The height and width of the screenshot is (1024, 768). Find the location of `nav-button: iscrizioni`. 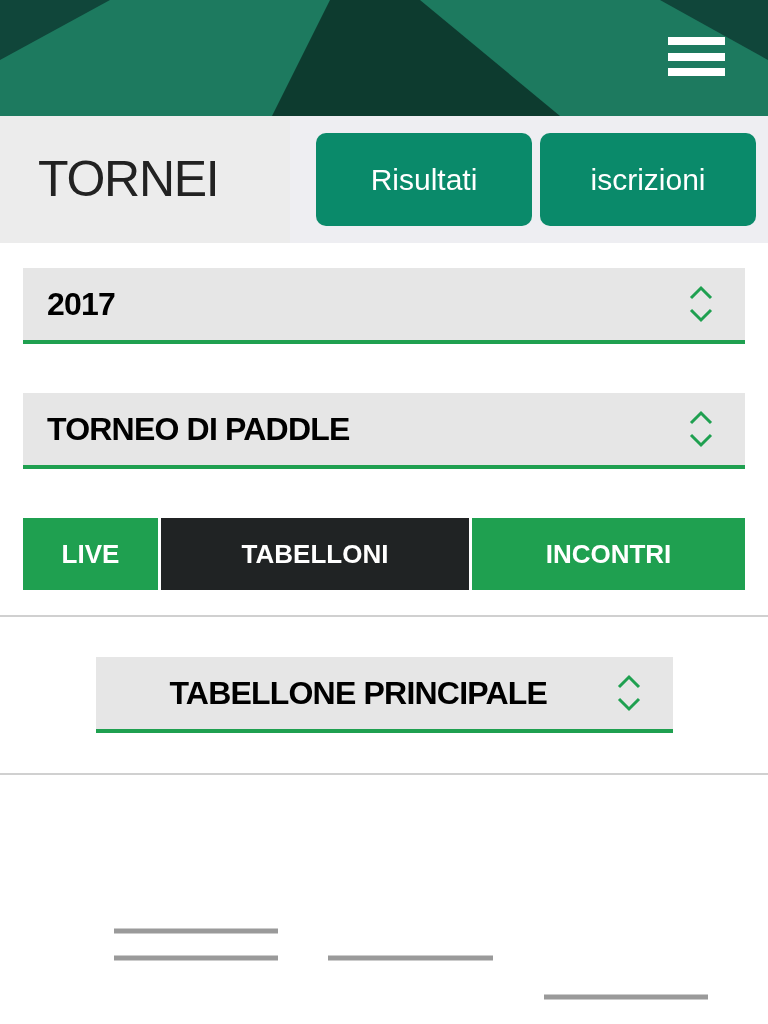

nav-button: iscrizioni is located at coordinates (648, 179).